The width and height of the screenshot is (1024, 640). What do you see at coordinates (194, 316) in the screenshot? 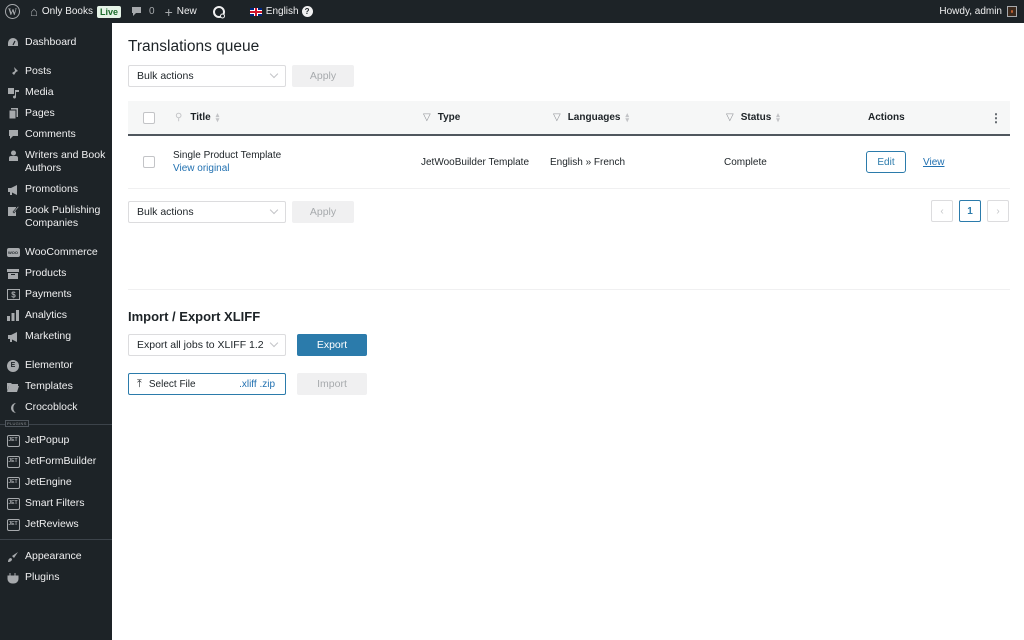
I see `import-export-title: Import / Export XLIFF` at bounding box center [194, 316].